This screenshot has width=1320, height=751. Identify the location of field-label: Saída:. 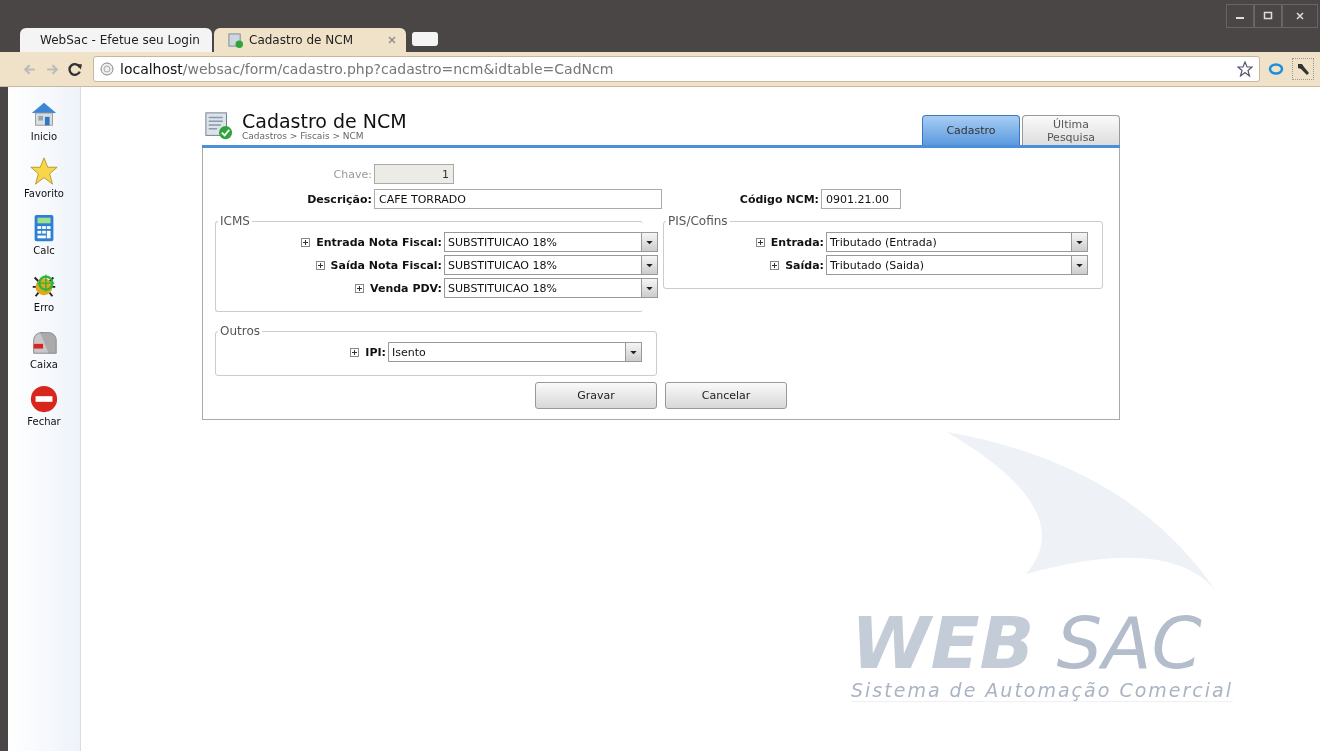
(804, 265).